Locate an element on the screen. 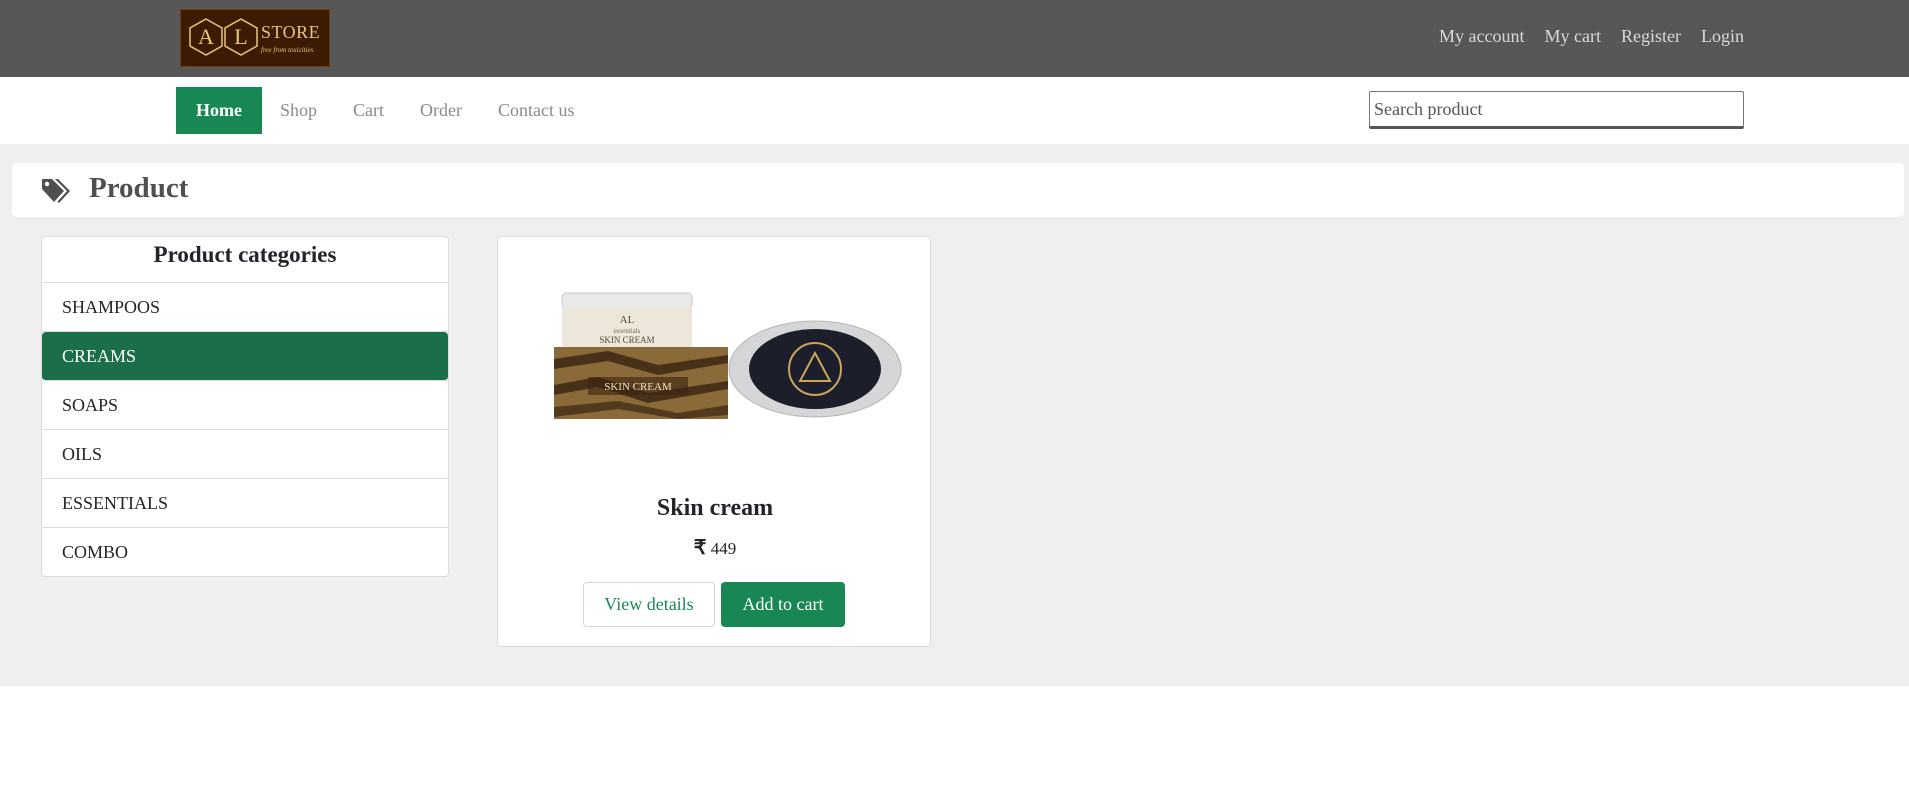 The width and height of the screenshot is (1909, 787). main-navbar: Home Shop Cart Order Contact us is located at coordinates (954, 110).